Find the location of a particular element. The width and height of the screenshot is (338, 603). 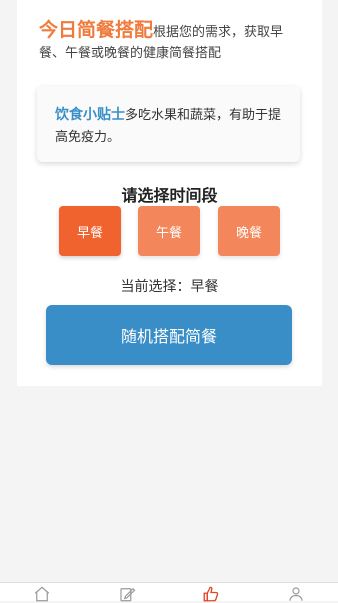

nav-recommend is located at coordinates (211, 593).